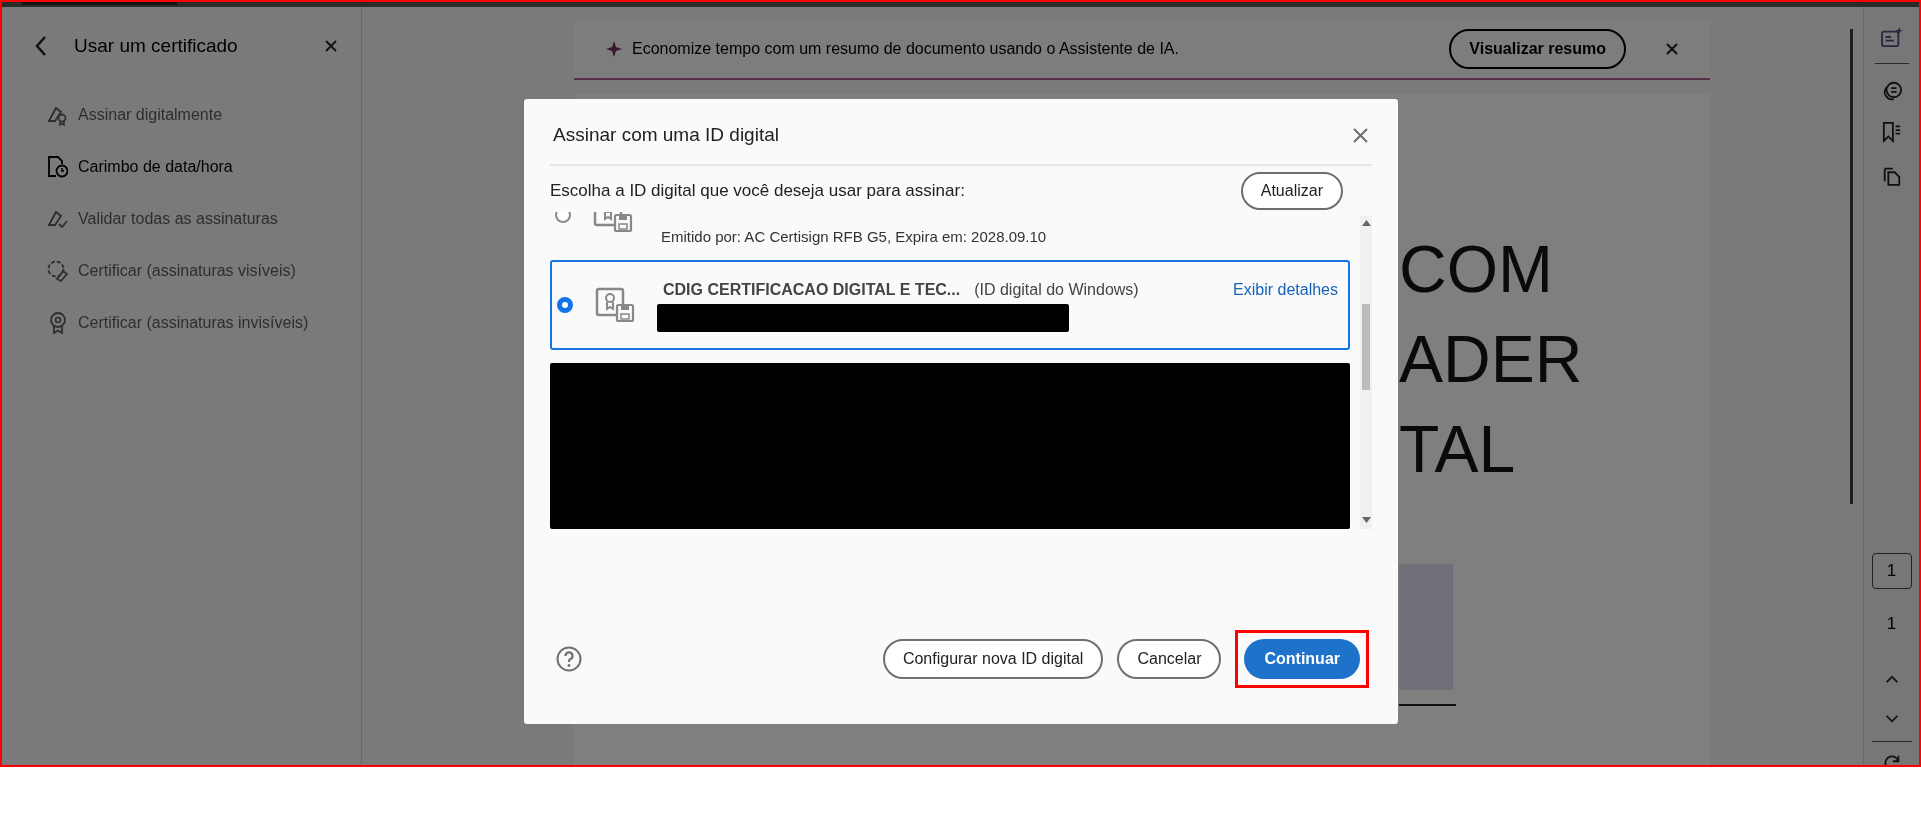 The width and height of the screenshot is (1921, 821). I want to click on scroll-up-icon, so click(1366, 223).